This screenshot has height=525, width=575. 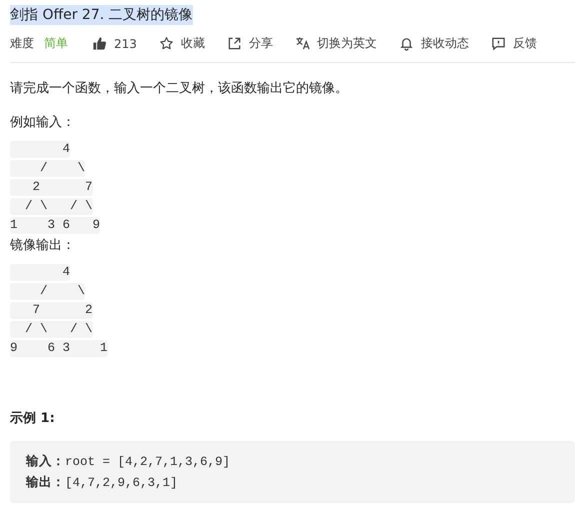 I want to click on feedback-icon, so click(x=498, y=43).